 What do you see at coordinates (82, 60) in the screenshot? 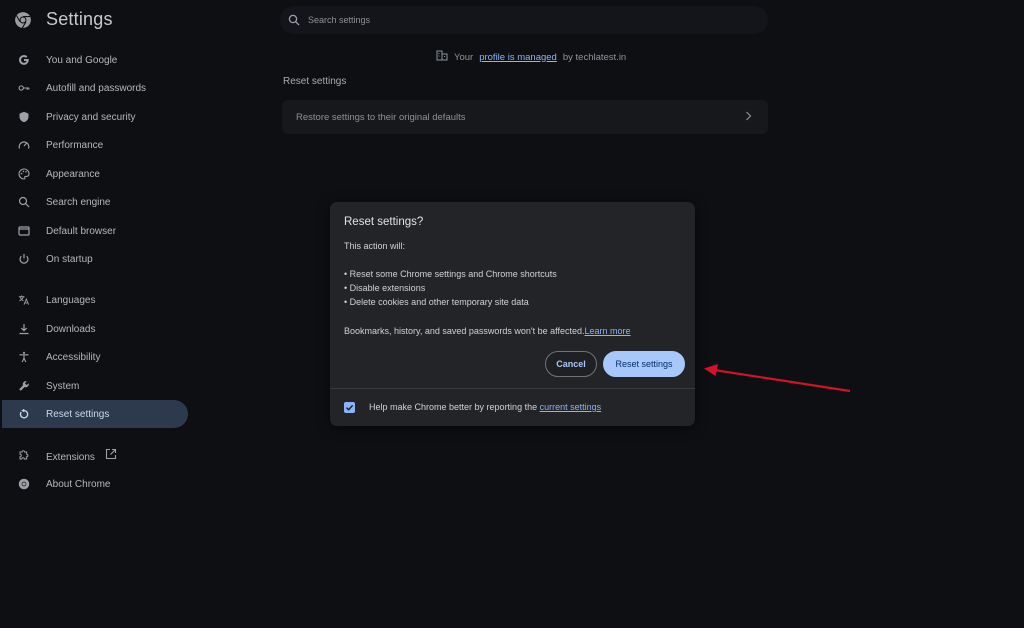
I see `sidebar-item-label: You and Google` at bounding box center [82, 60].